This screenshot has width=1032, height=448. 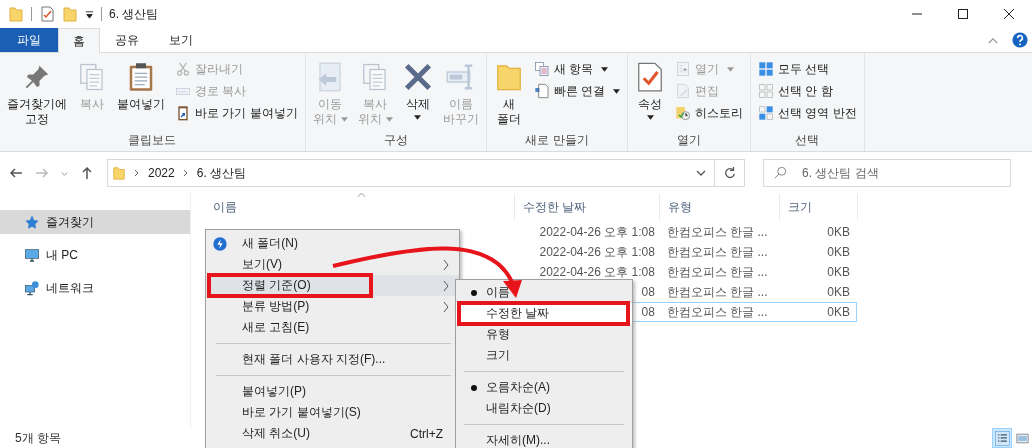 I want to click on caret-icon, so click(x=89, y=14).